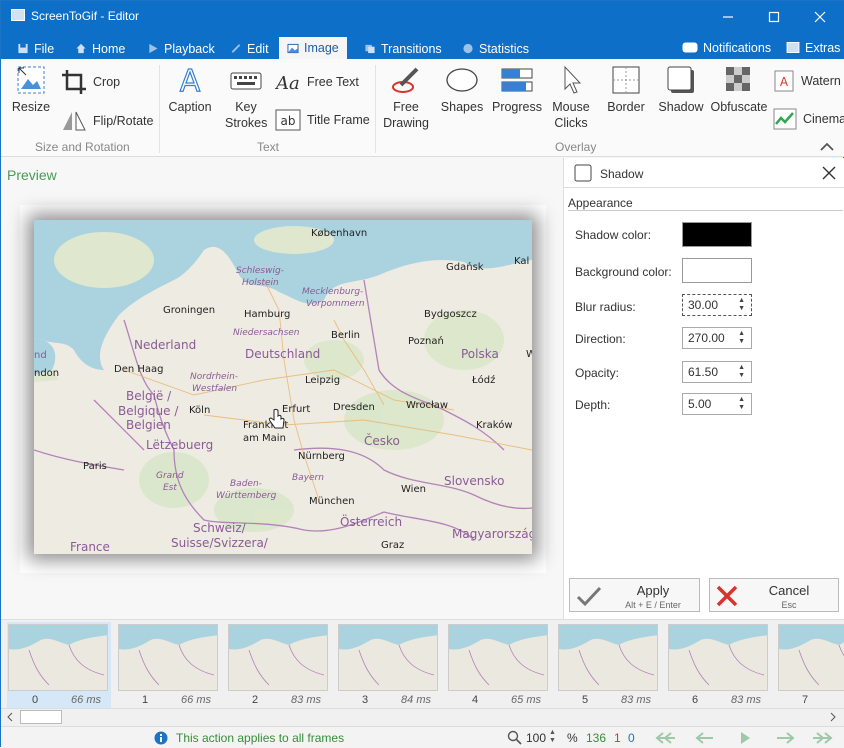 The width and height of the screenshot is (844, 748). Describe the element at coordinates (774, 595) in the screenshot. I see `cancel-button: Cancel Esc` at that location.